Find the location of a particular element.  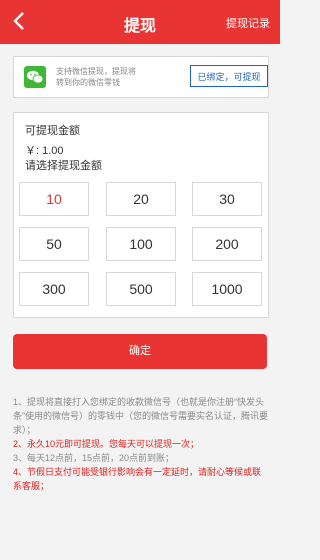

note-item: 3、每天12点前，15点前，20点前到账； is located at coordinates (94, 458).